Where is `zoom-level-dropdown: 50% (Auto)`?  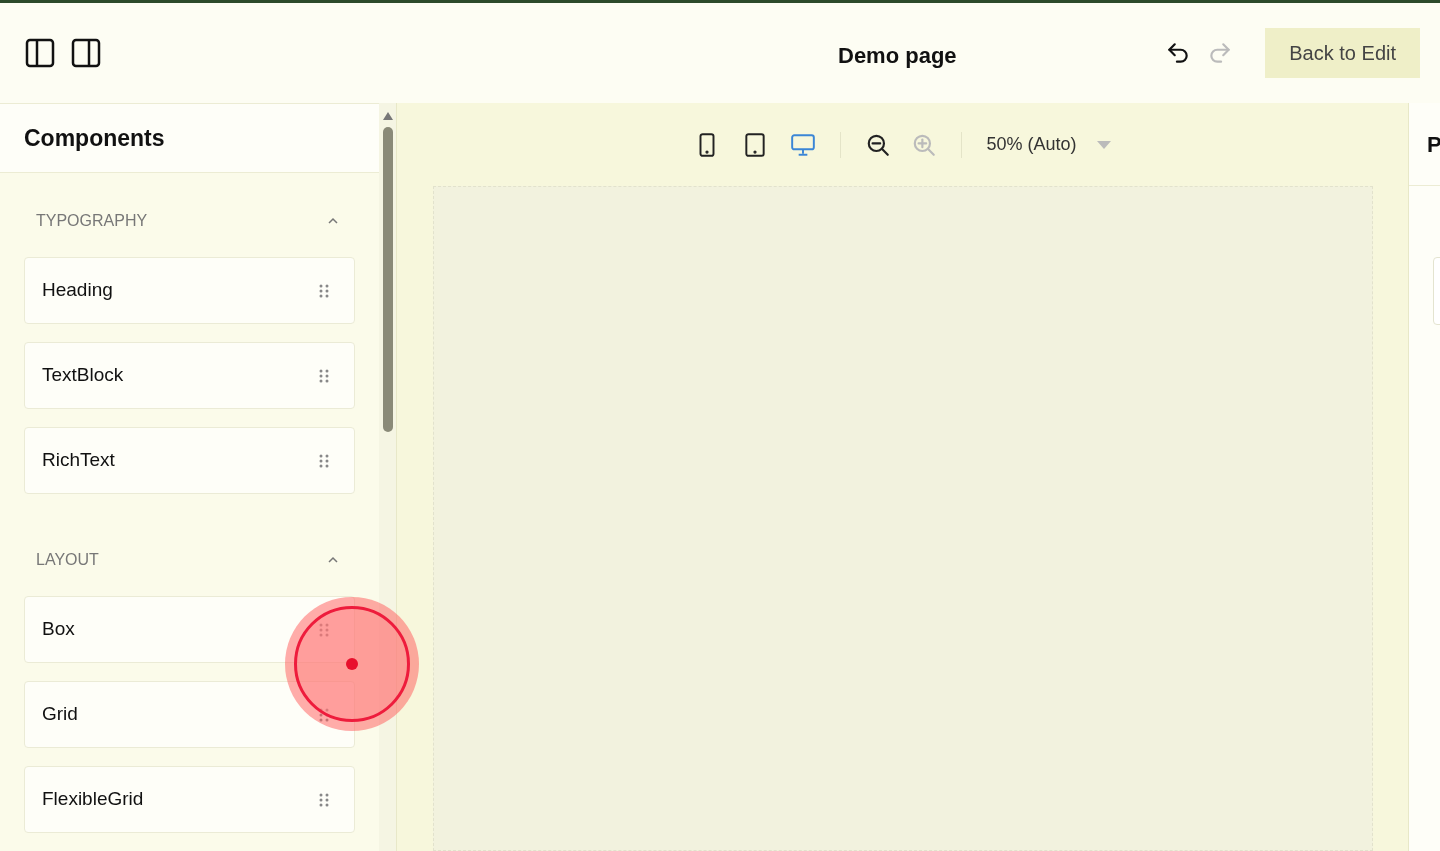
zoom-level-dropdown: 50% (Auto) is located at coordinates (1036, 144).